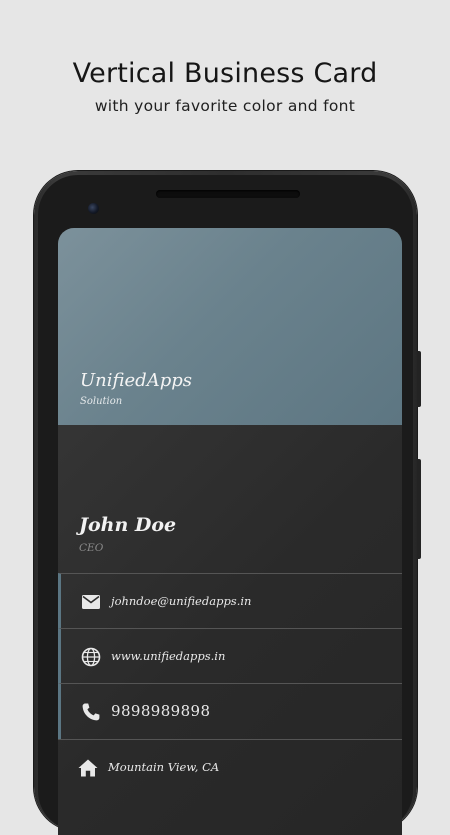 The height and width of the screenshot is (835, 450). I want to click on promo-headline: Vertical Business Card, so click(225, 73).